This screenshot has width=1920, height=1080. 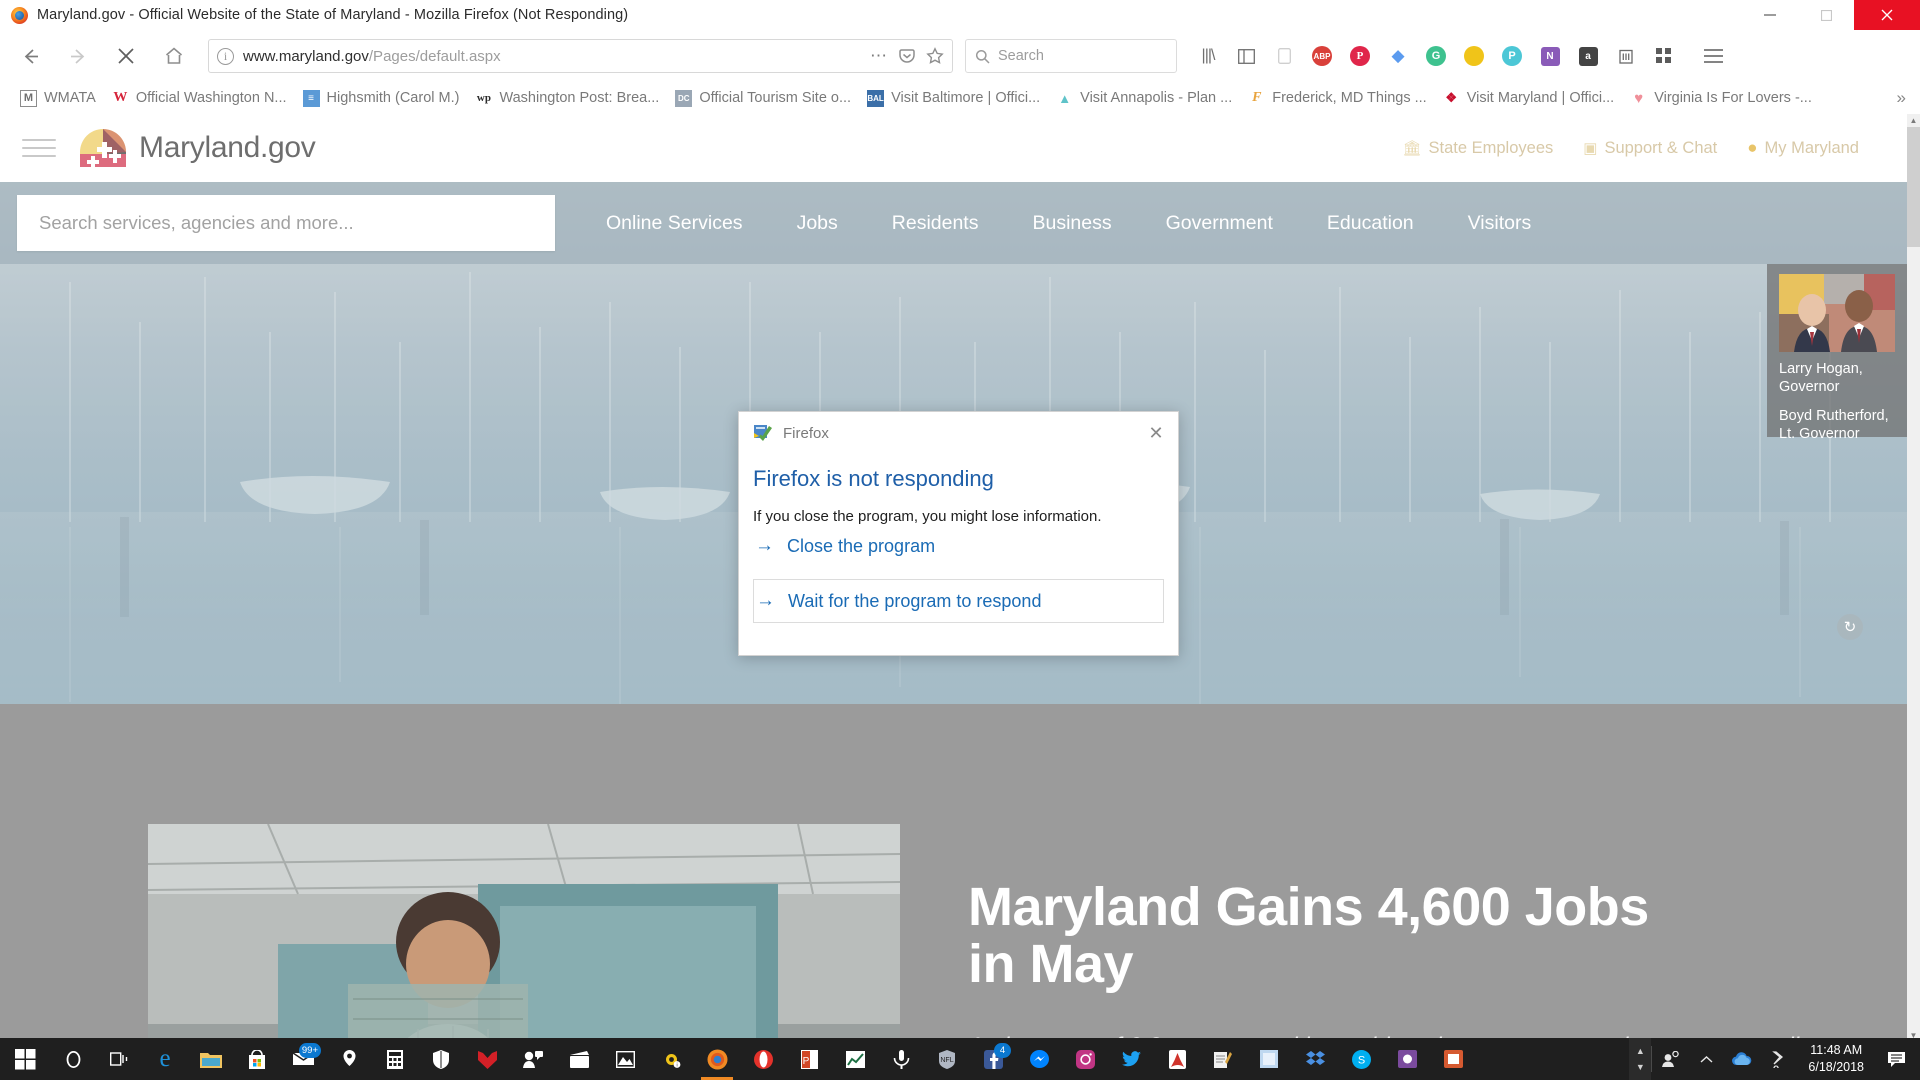 What do you see at coordinates (1039, 1059) in the screenshot?
I see `messenger-icon` at bounding box center [1039, 1059].